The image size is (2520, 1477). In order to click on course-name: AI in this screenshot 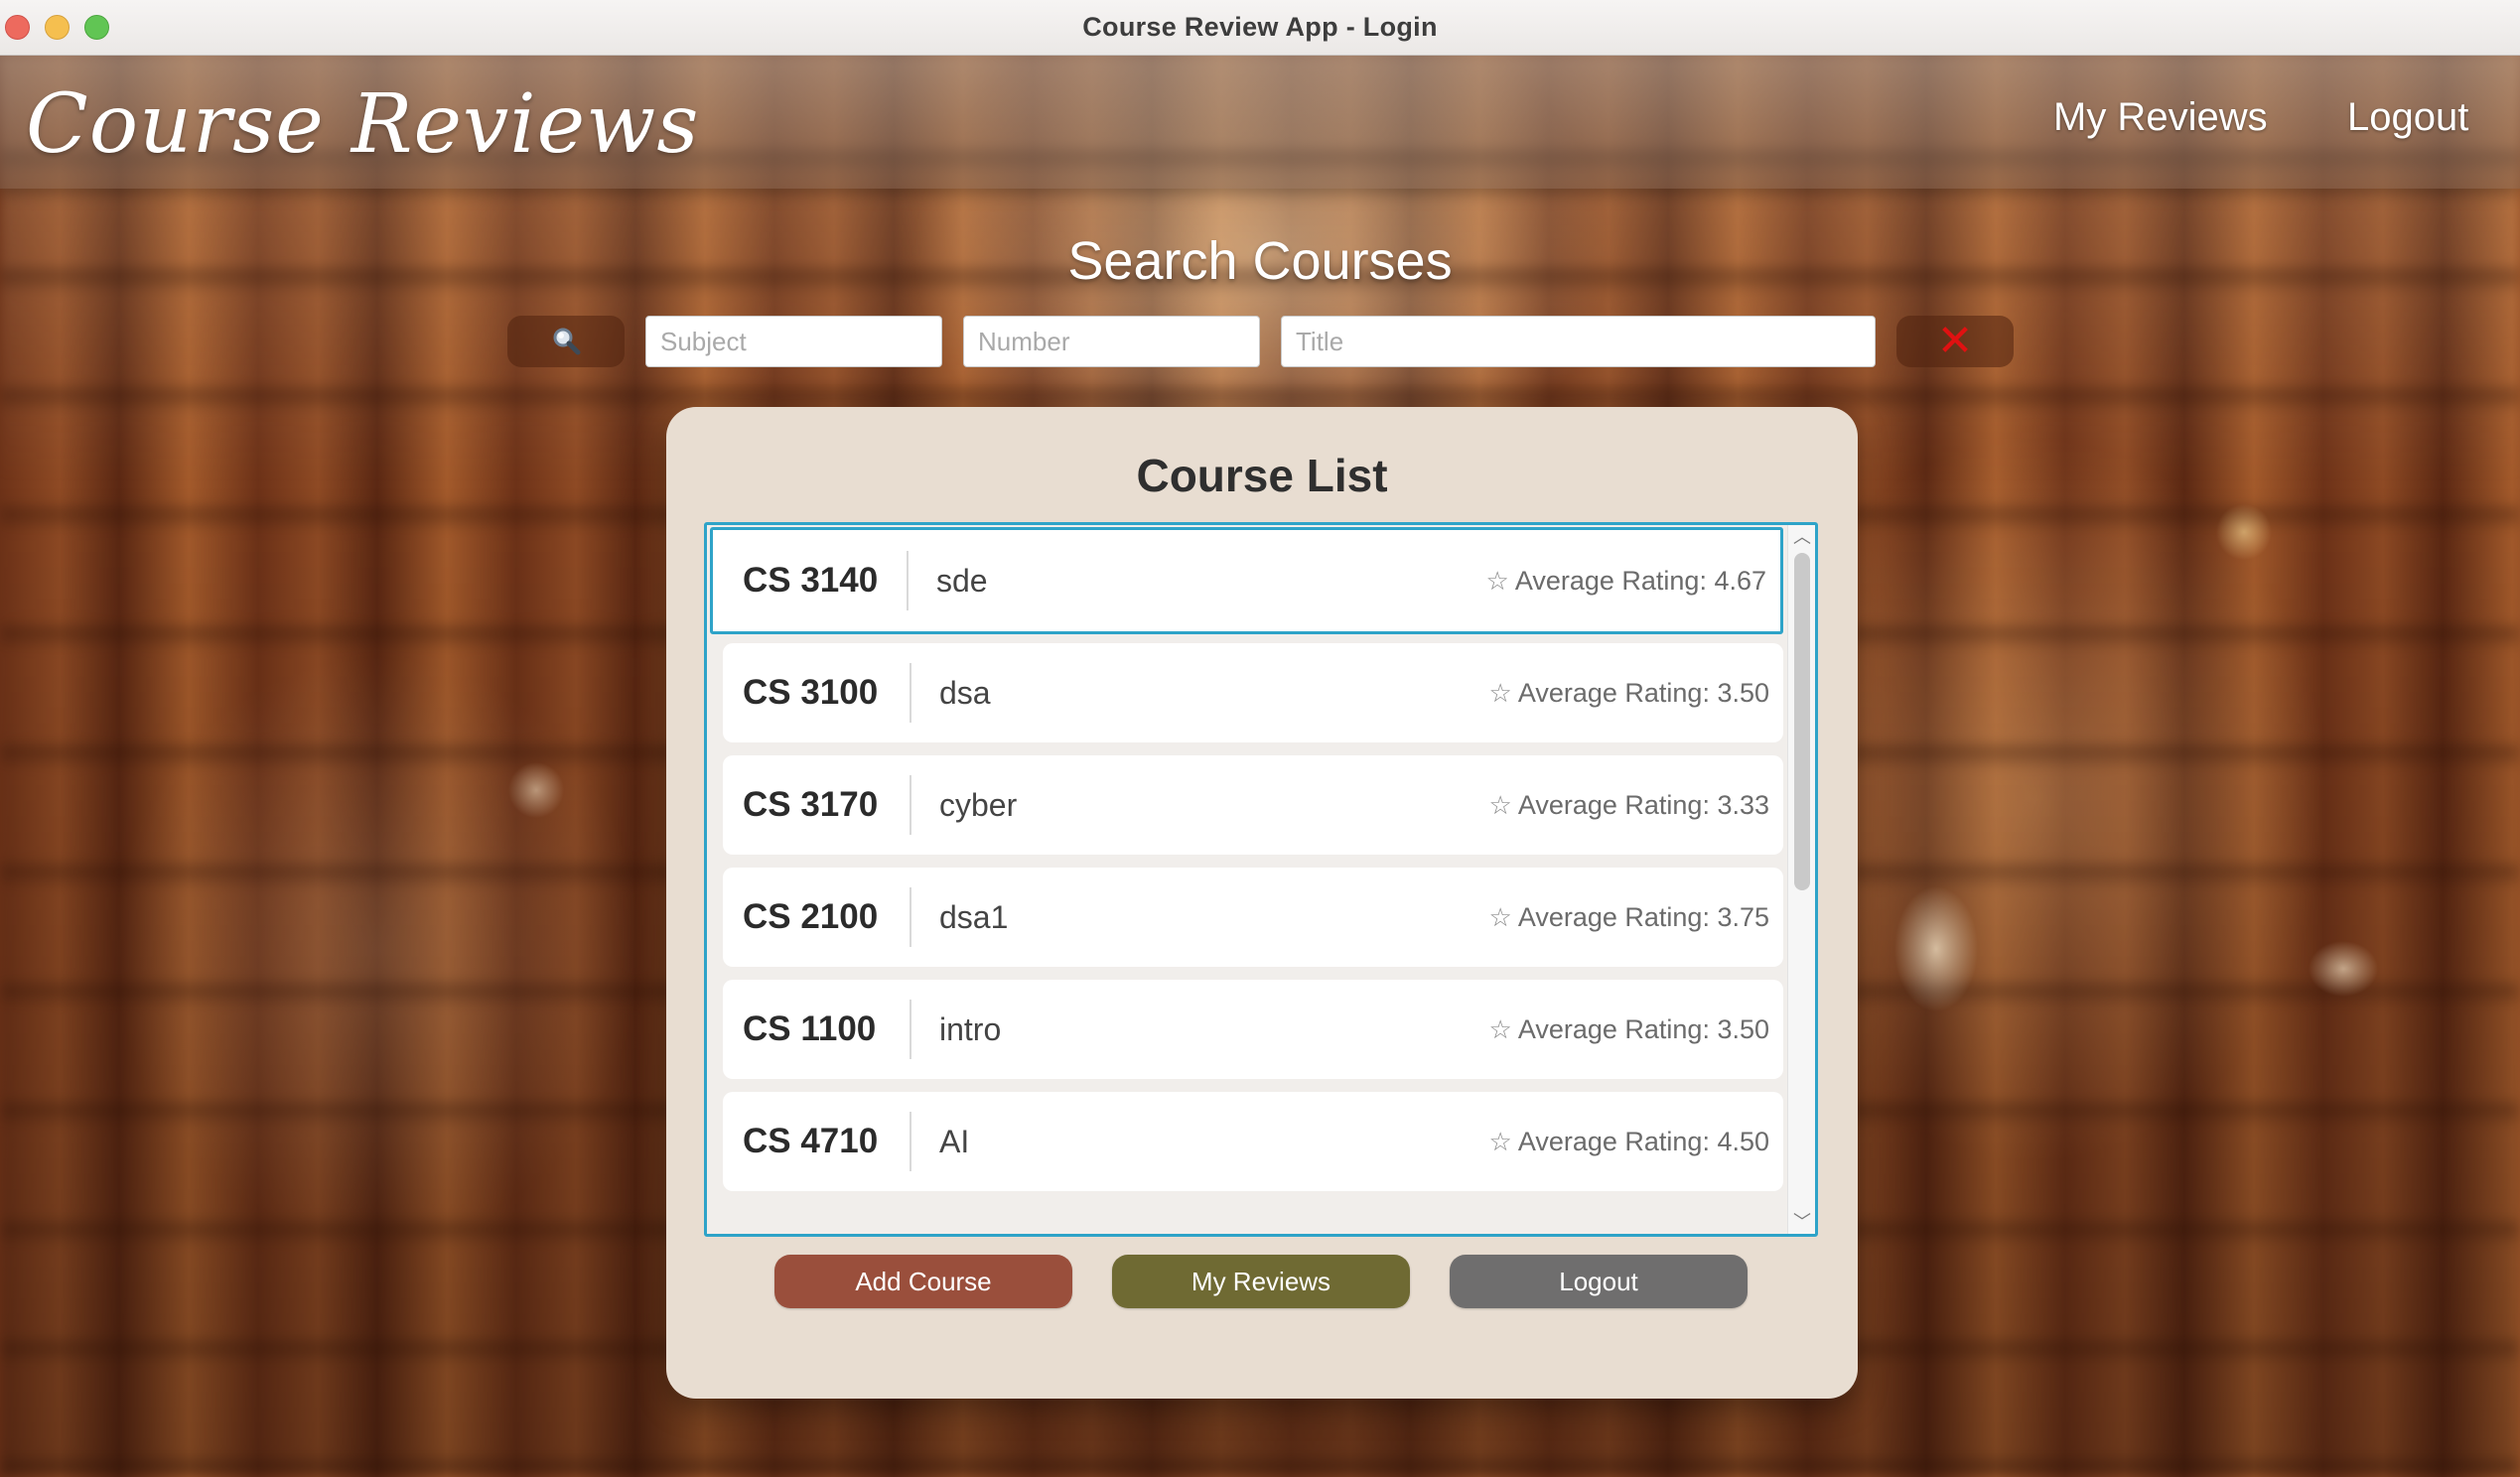, I will do `click(954, 1141)`.